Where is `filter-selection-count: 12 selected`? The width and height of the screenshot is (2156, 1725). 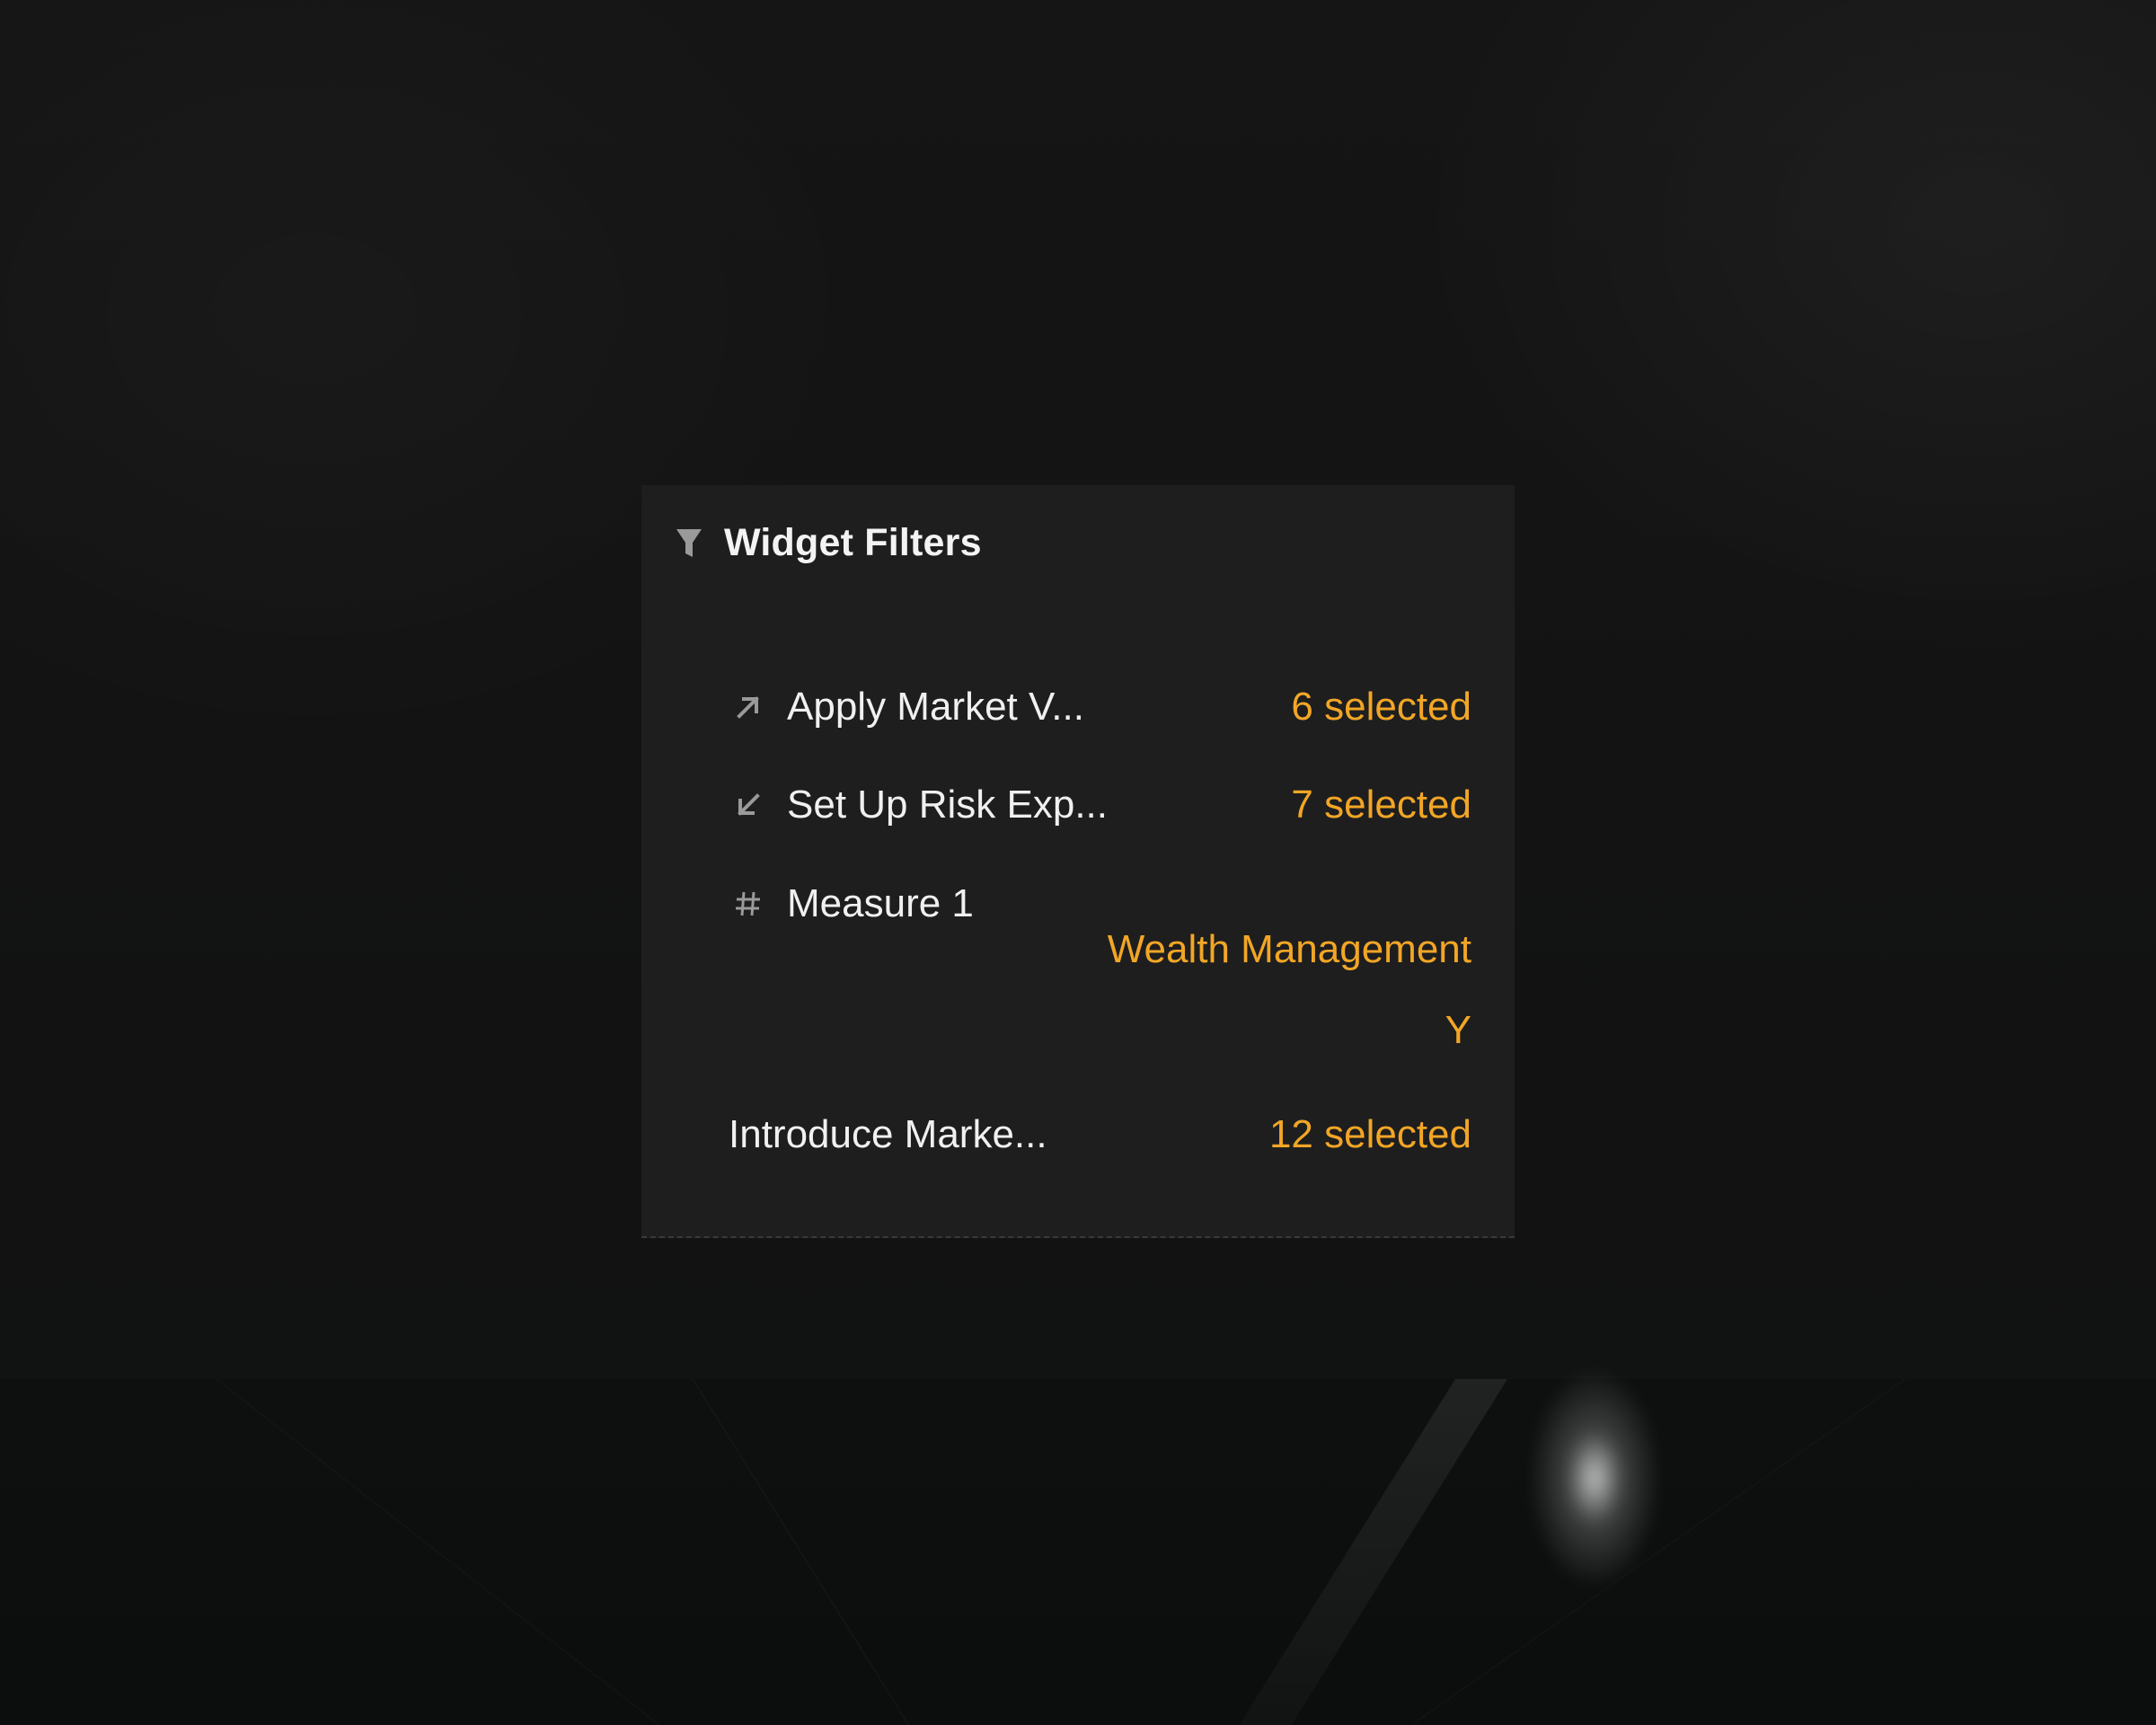
filter-selection-count: 12 selected is located at coordinates (1369, 1134).